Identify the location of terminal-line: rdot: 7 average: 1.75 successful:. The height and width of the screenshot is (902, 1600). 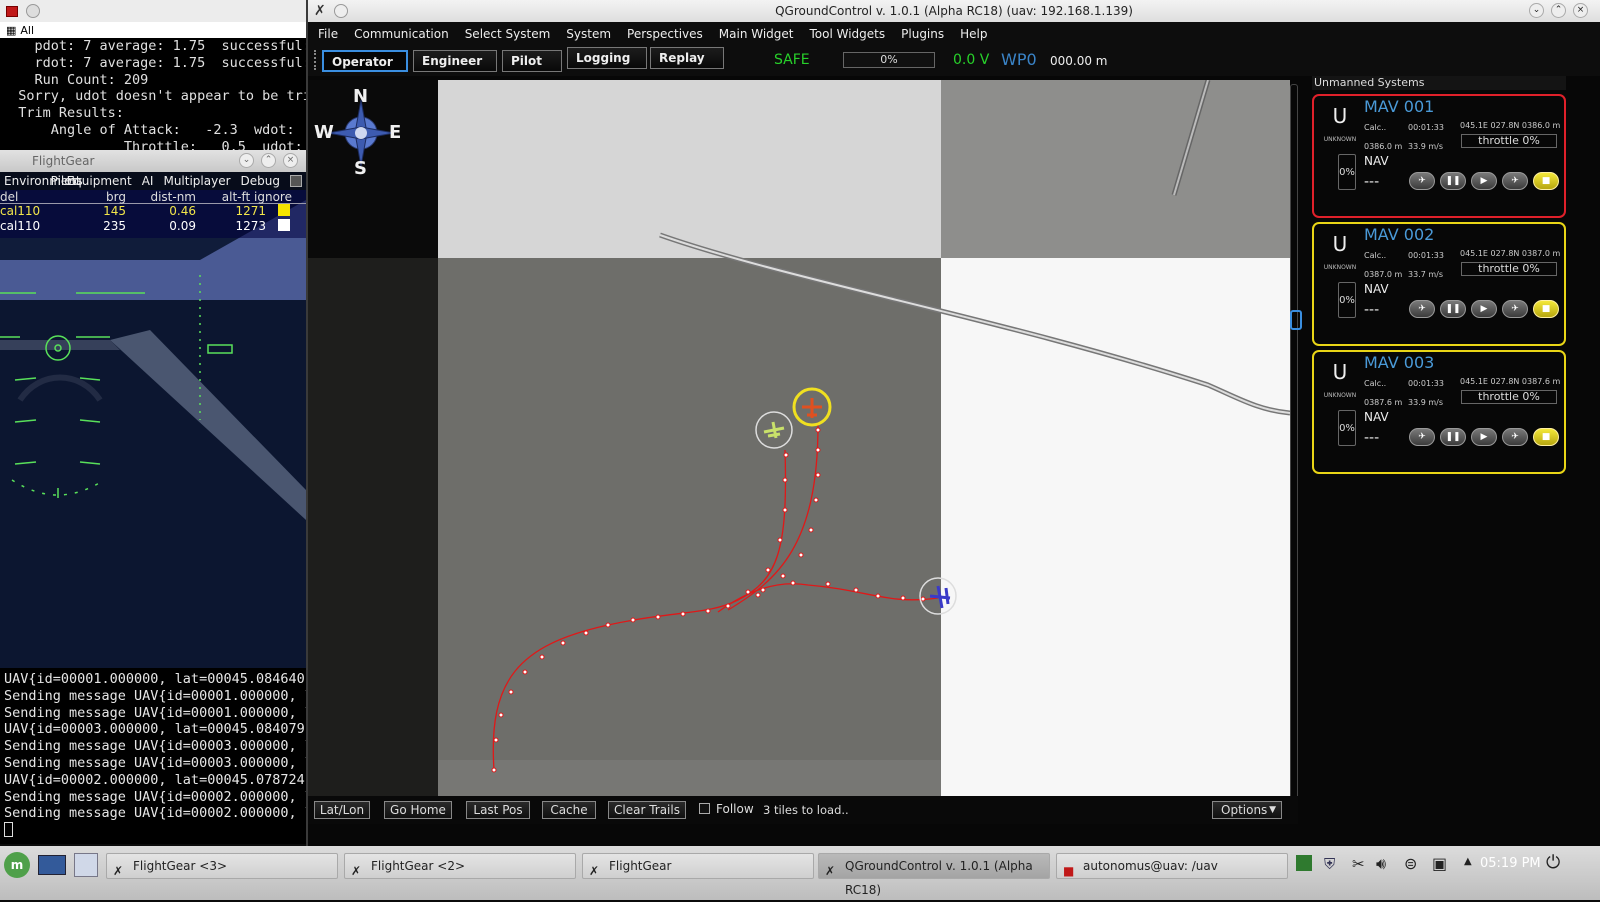
(156, 62).